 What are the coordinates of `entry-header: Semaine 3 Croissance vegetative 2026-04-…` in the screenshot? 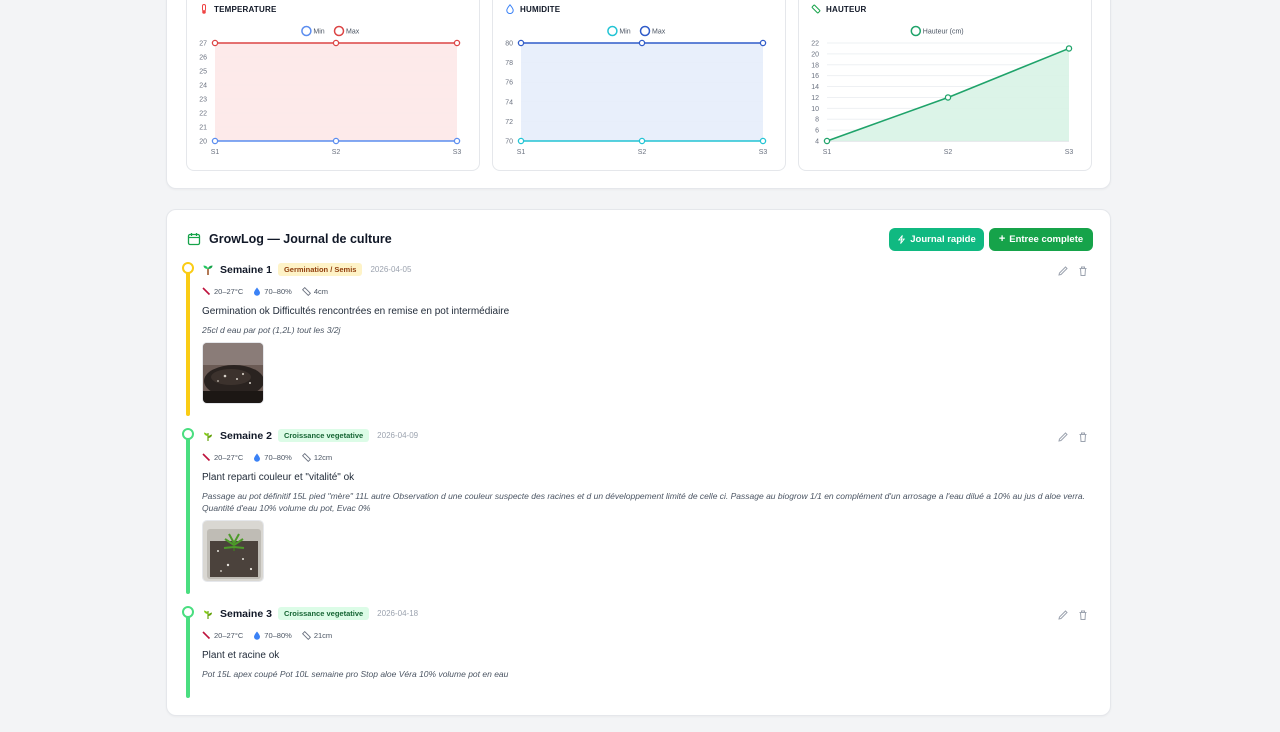 It's located at (310, 613).